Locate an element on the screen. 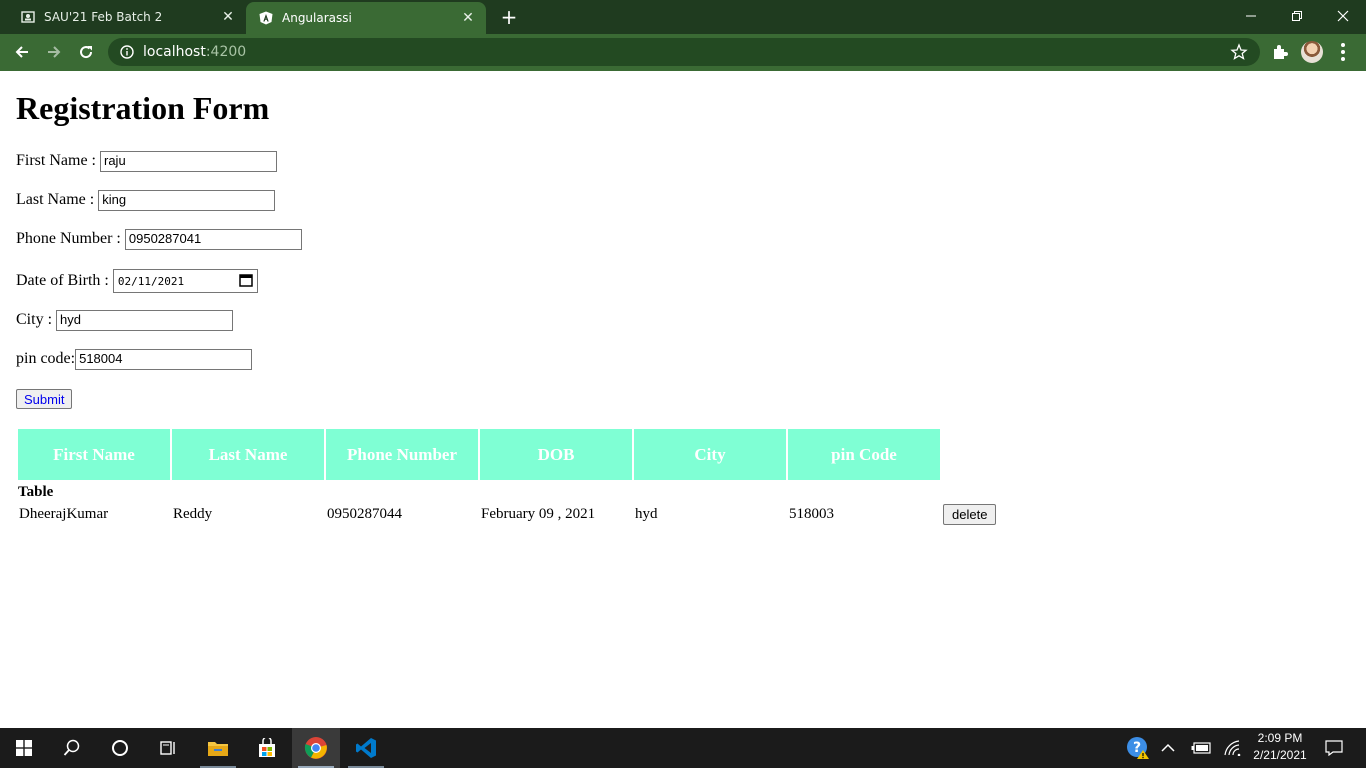 This screenshot has height=768, width=1366. header-pin-code: pin Code is located at coordinates (864, 454).